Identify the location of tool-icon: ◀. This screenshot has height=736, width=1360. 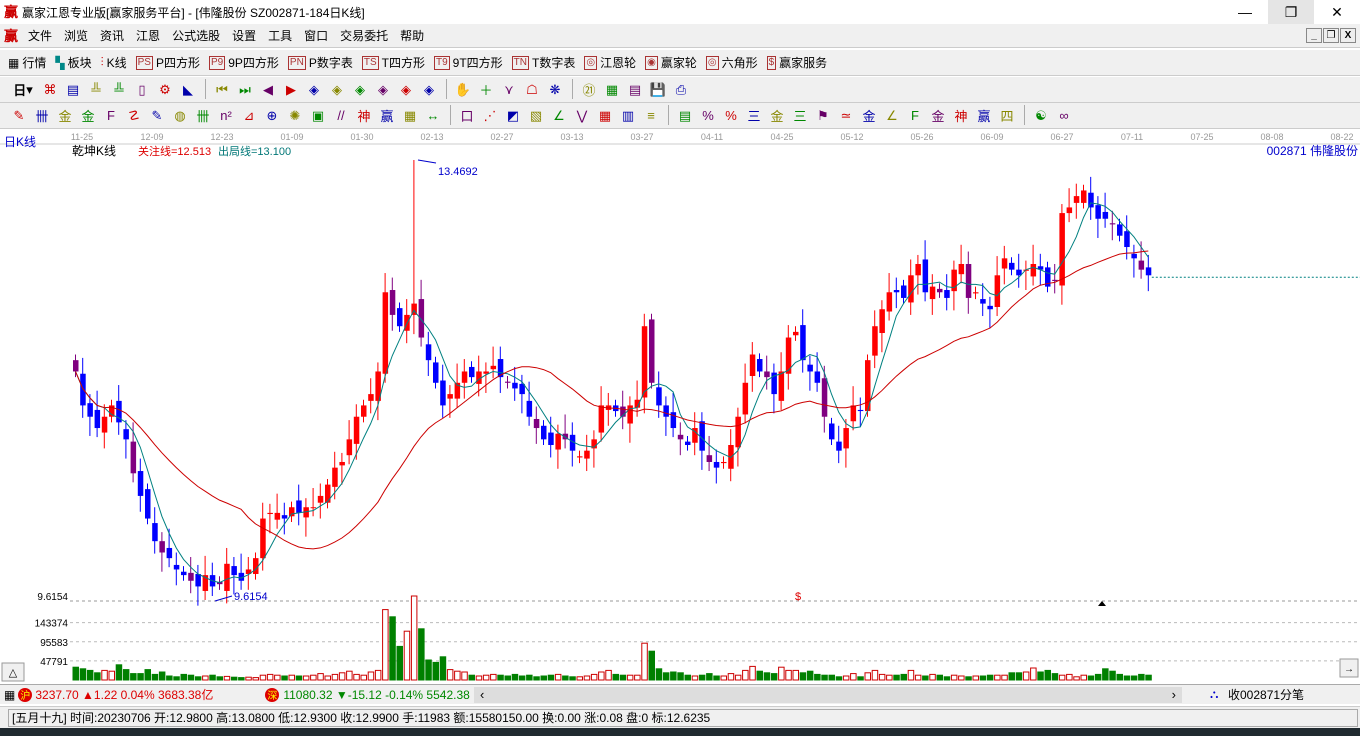
(268, 90).